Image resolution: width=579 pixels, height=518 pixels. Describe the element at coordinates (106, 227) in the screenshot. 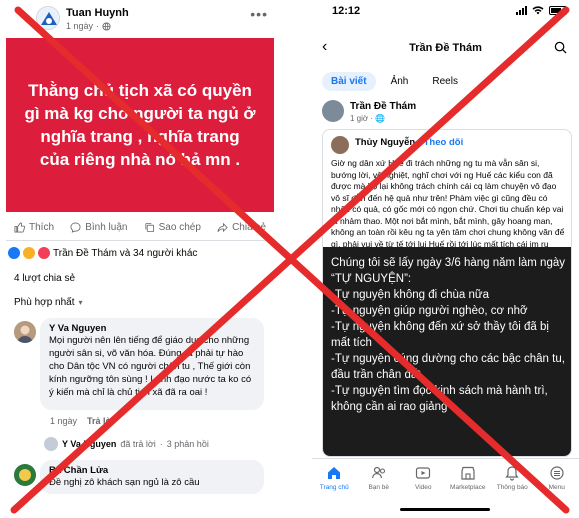

I see `comment-label: Bình luận` at that location.